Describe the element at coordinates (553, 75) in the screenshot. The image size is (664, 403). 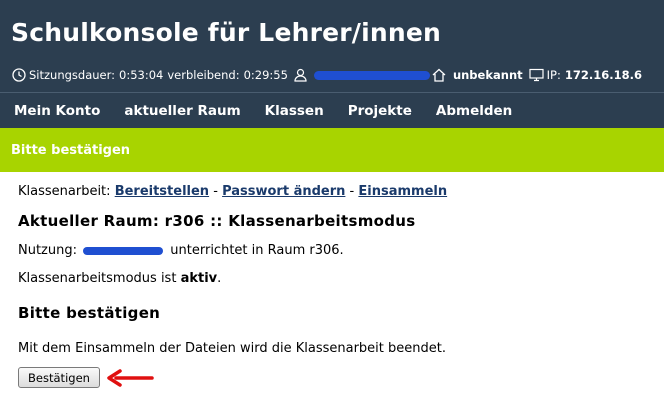
I see `ip-label: IP:` at that location.